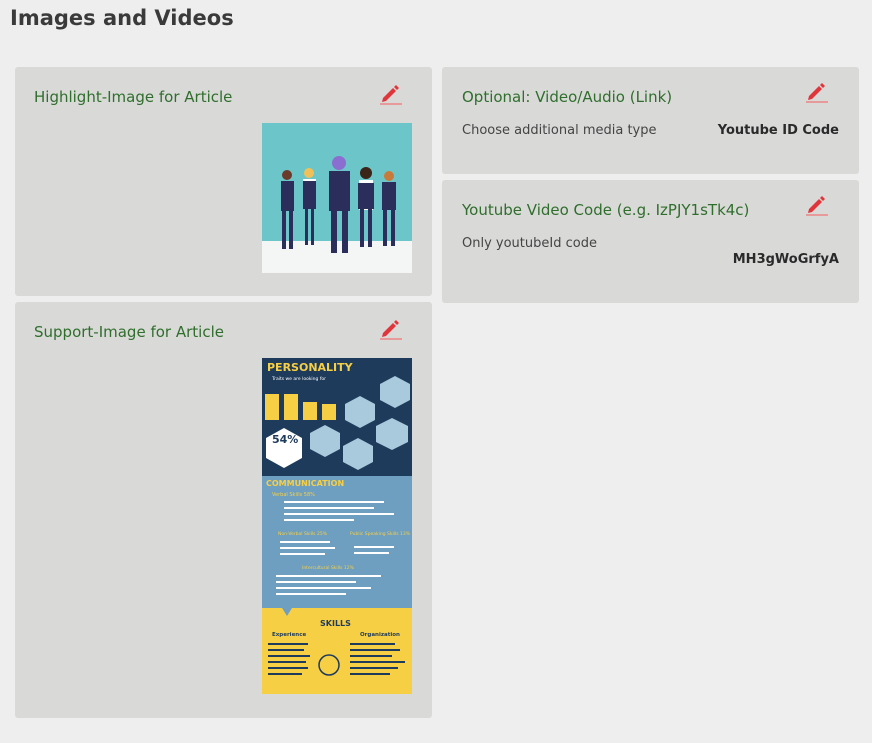 This screenshot has width=872, height=743. I want to click on edit-video-audio-button, so click(817, 92).